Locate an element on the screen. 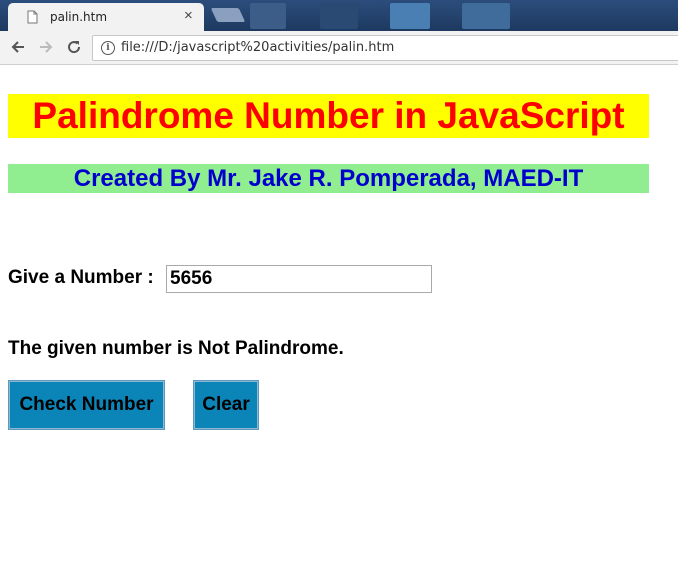  result-text: The given number is Not Palindrome. is located at coordinates (176, 348).